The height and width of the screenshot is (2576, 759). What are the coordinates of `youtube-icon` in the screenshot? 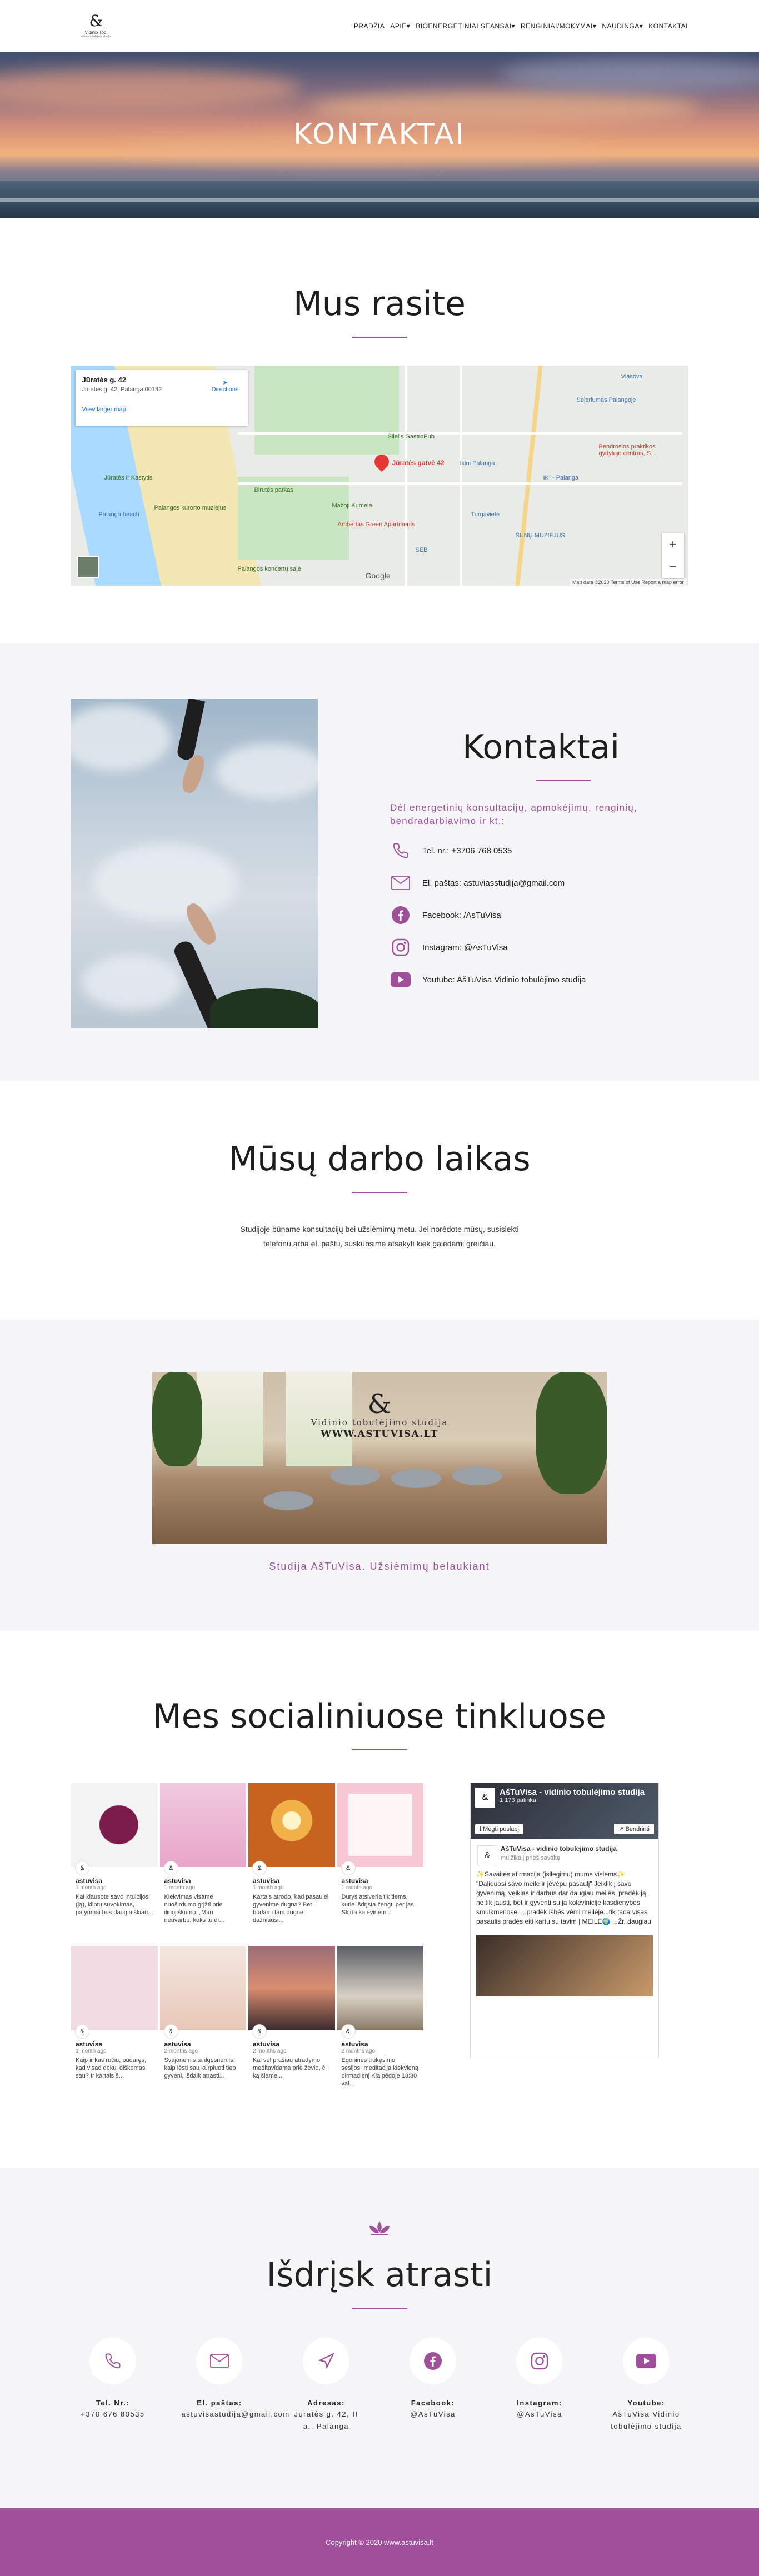 It's located at (400, 980).